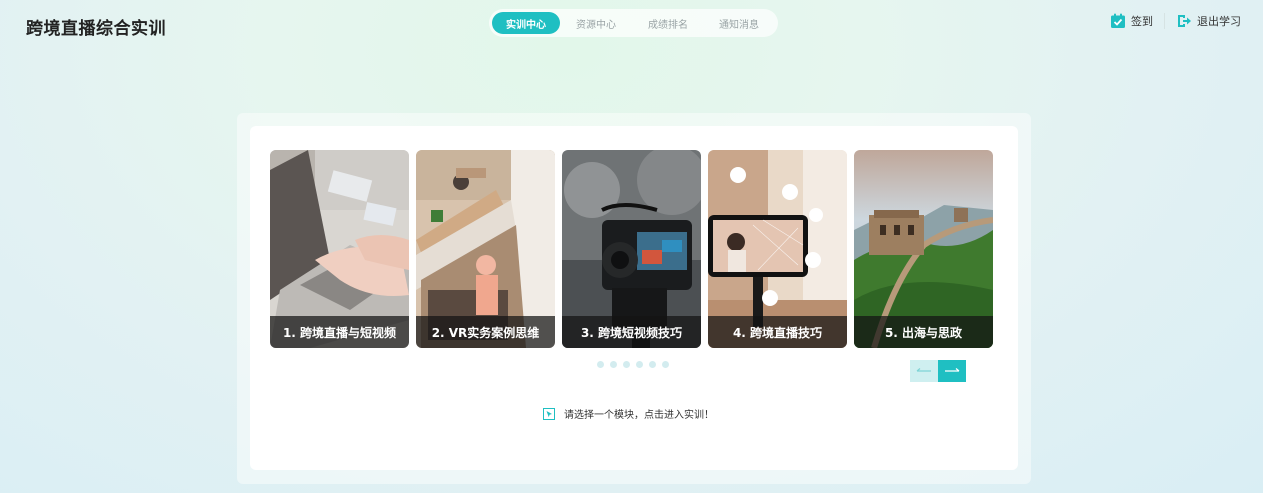  Describe the element at coordinates (633, 364) in the screenshot. I see `carousel-pagination` at that location.